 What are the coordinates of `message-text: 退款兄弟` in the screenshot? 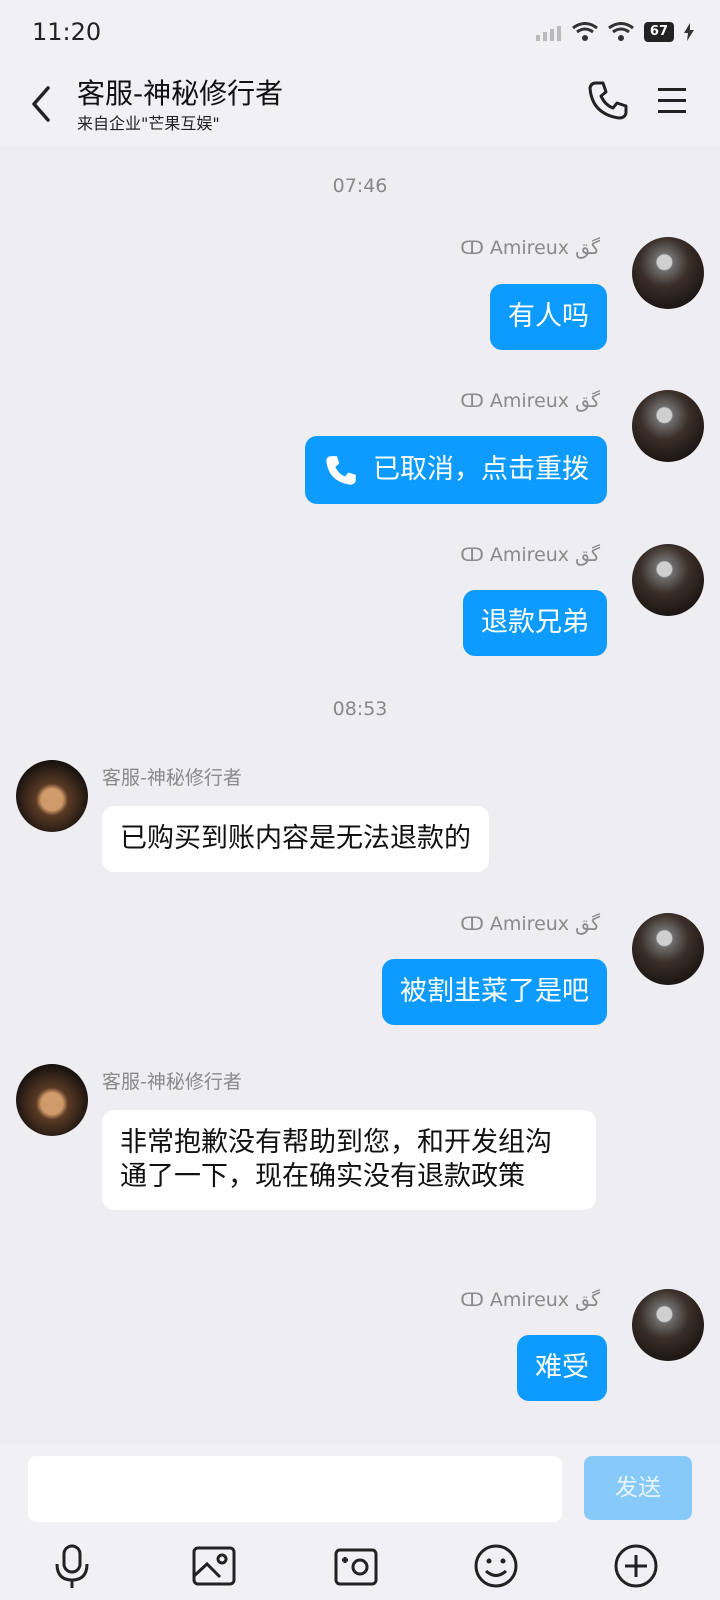 It's located at (535, 622).